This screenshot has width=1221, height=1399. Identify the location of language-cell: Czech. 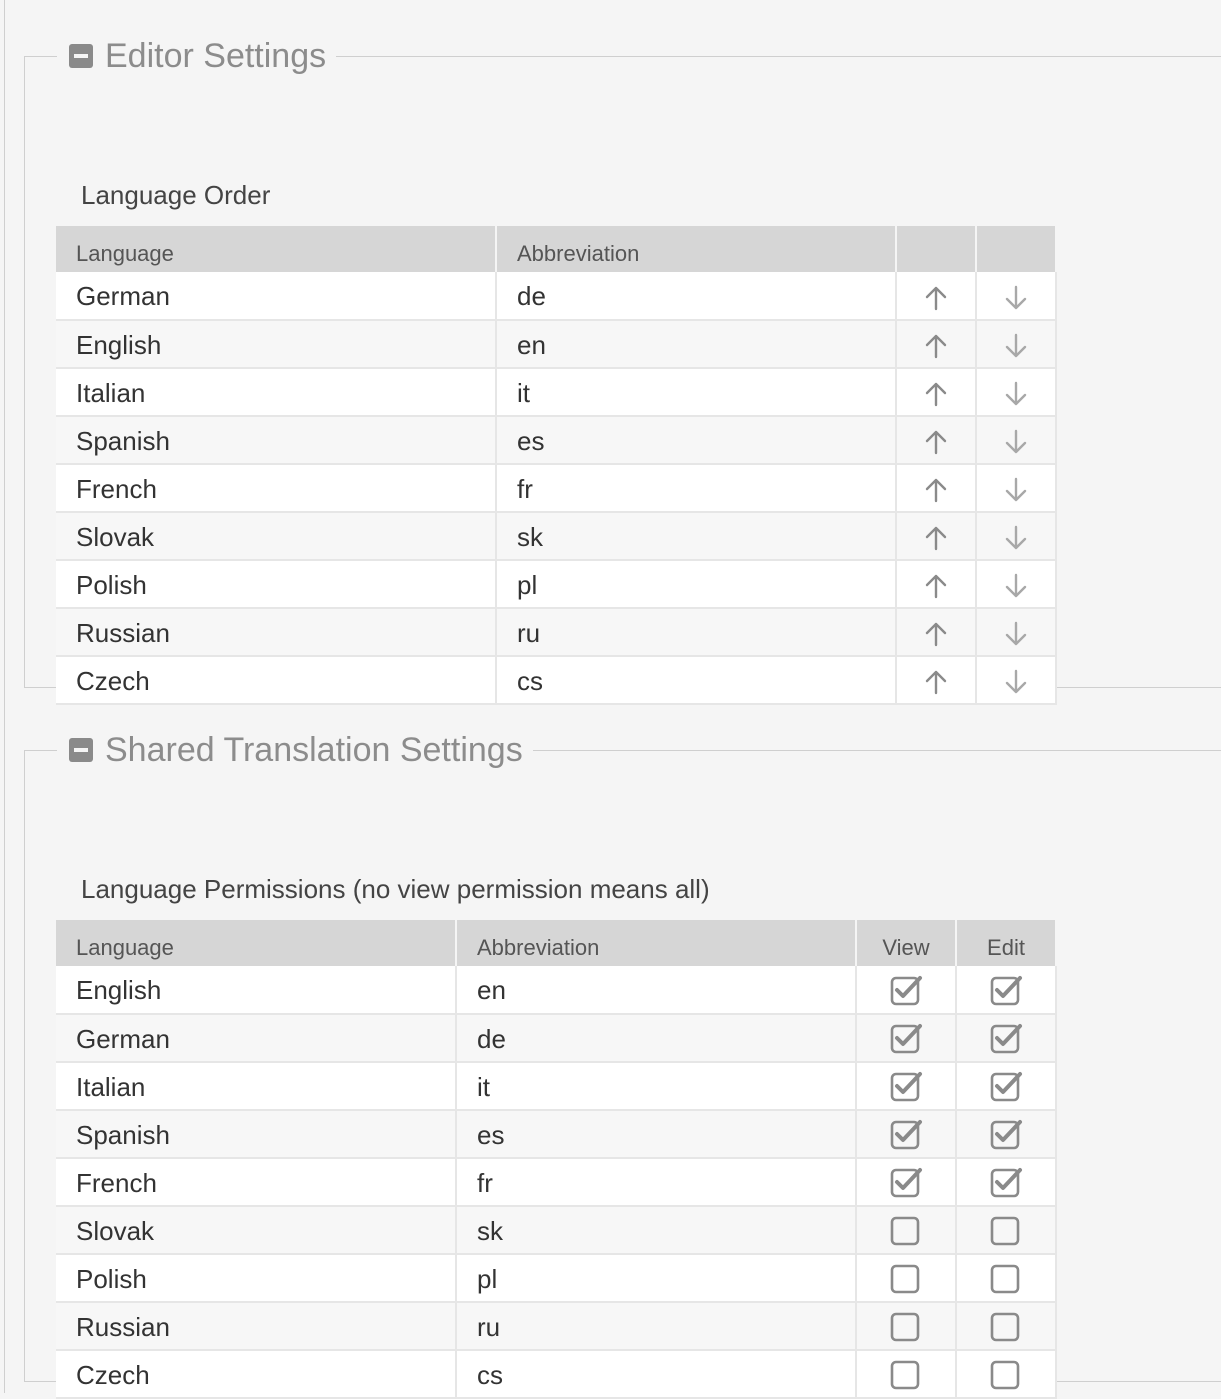
(276, 680).